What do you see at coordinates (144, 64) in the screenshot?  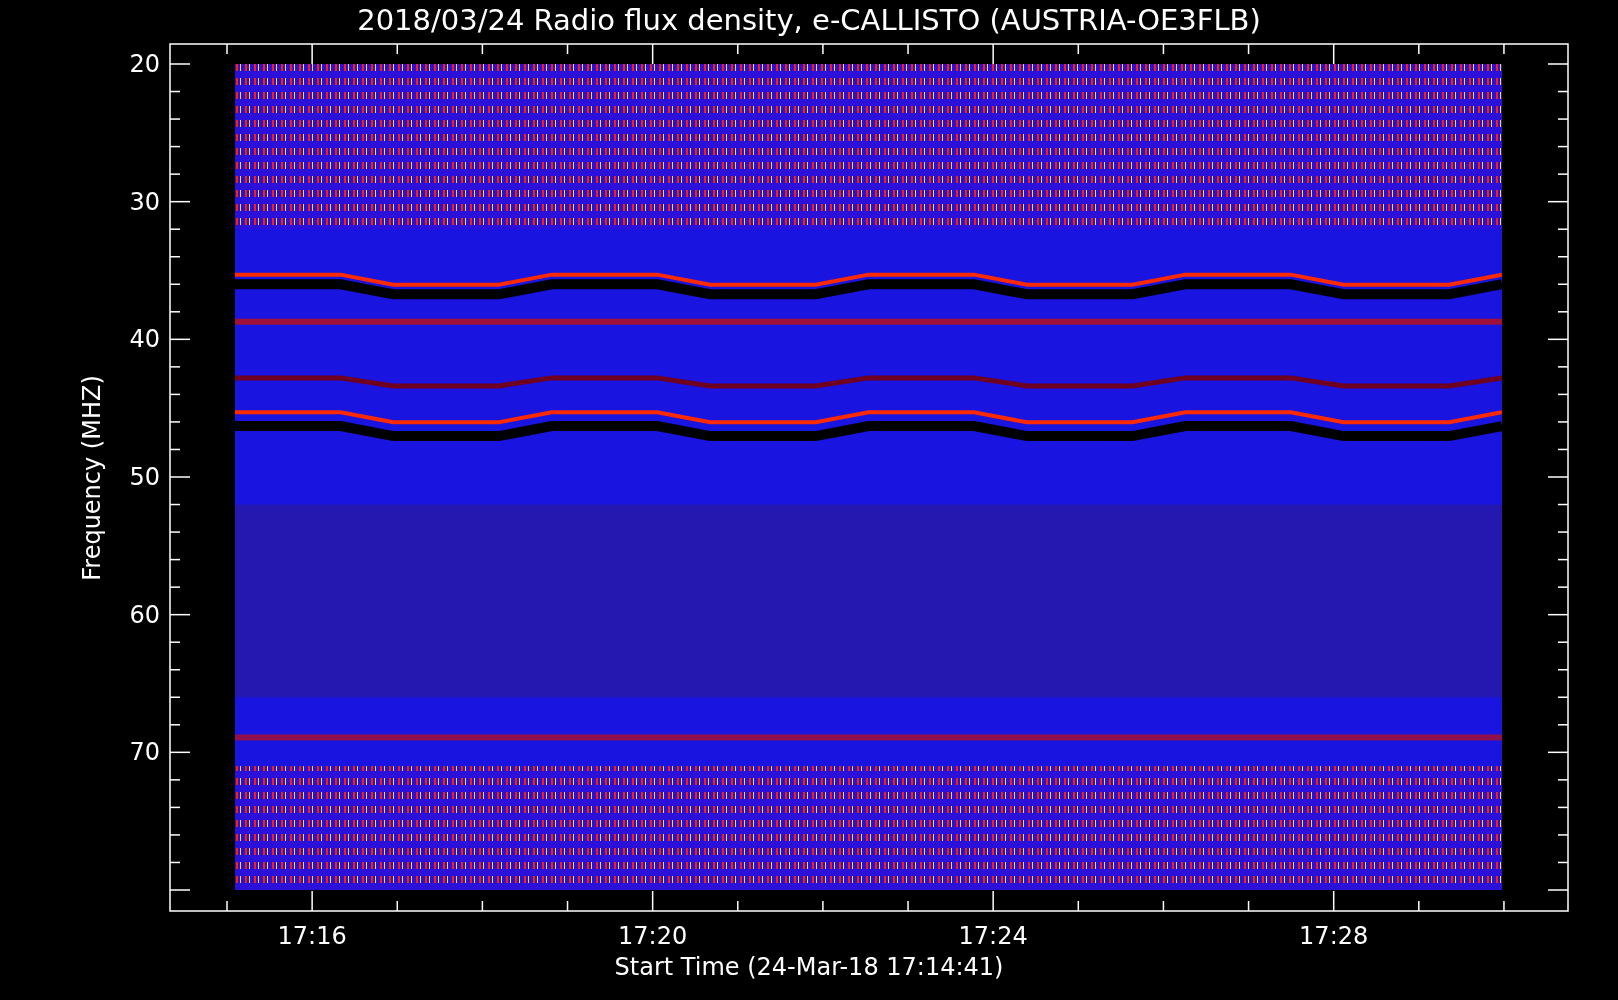 I see `tick-label: 20` at bounding box center [144, 64].